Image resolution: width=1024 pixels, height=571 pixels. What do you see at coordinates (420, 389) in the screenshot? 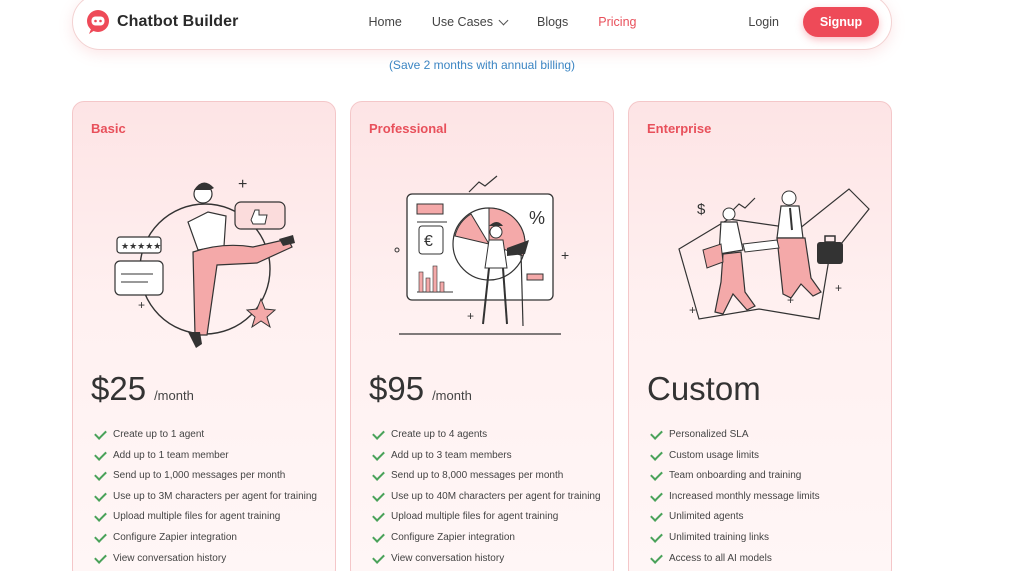
I see `plan-price: $95 /month` at bounding box center [420, 389].